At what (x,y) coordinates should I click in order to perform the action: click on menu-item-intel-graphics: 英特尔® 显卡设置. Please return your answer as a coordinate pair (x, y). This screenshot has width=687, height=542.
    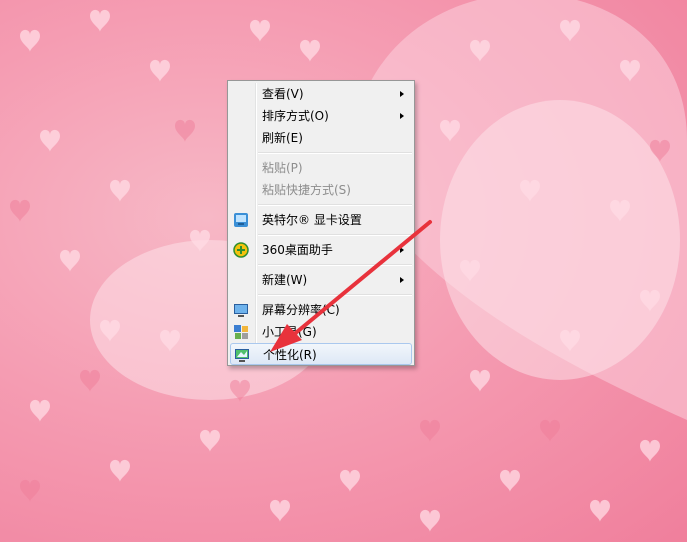
    Looking at the image, I should click on (321, 220).